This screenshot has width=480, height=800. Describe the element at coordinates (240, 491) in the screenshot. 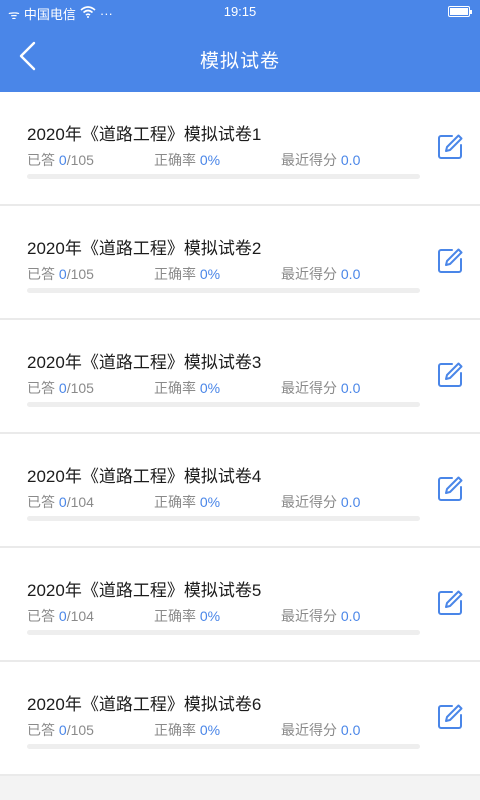

I see `exam-list-item: 2020年《道路工程》模拟试卷4 已答 0/104 正确率 0% 最近得分 0.0` at that location.